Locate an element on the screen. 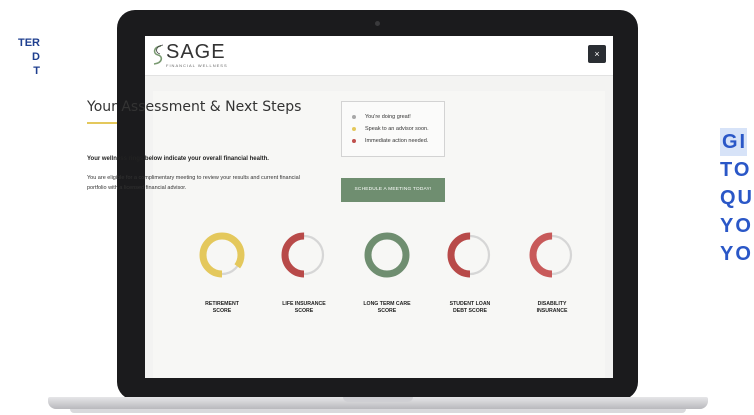 The image size is (754, 415). ring-label: LIFE INSURANCE SCORE is located at coordinates (304, 308).